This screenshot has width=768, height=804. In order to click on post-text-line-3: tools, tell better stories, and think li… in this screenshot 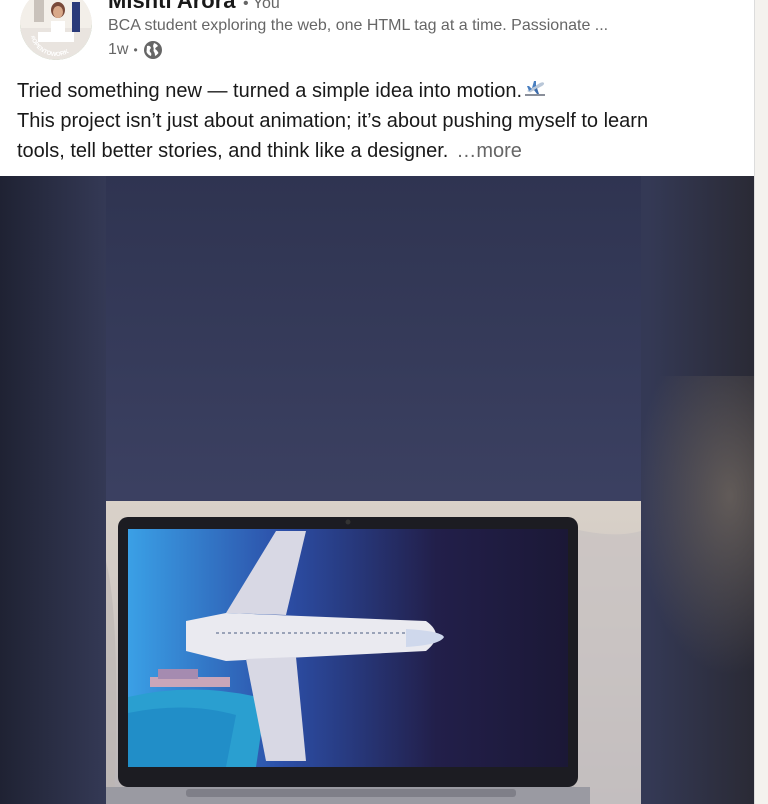, I will do `click(269, 151)`.